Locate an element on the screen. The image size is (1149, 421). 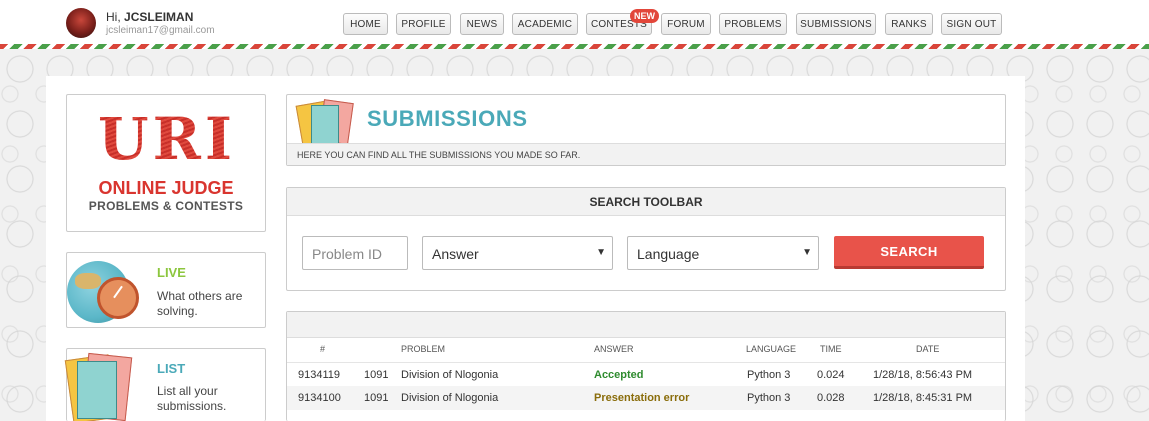
answer-status: Accepted is located at coordinates (619, 375).